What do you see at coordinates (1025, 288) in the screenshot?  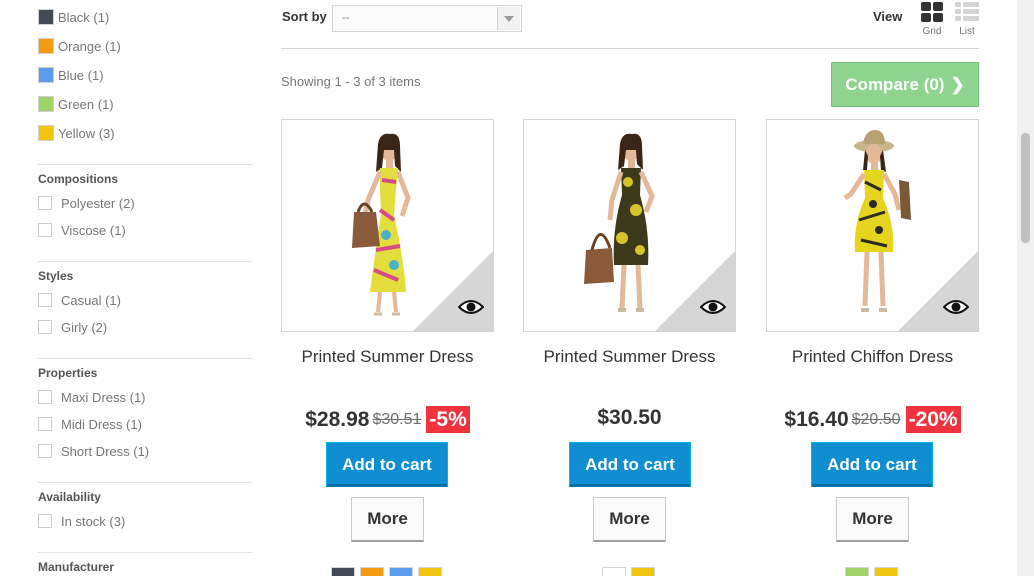 I see `page-scrollbar` at bounding box center [1025, 288].